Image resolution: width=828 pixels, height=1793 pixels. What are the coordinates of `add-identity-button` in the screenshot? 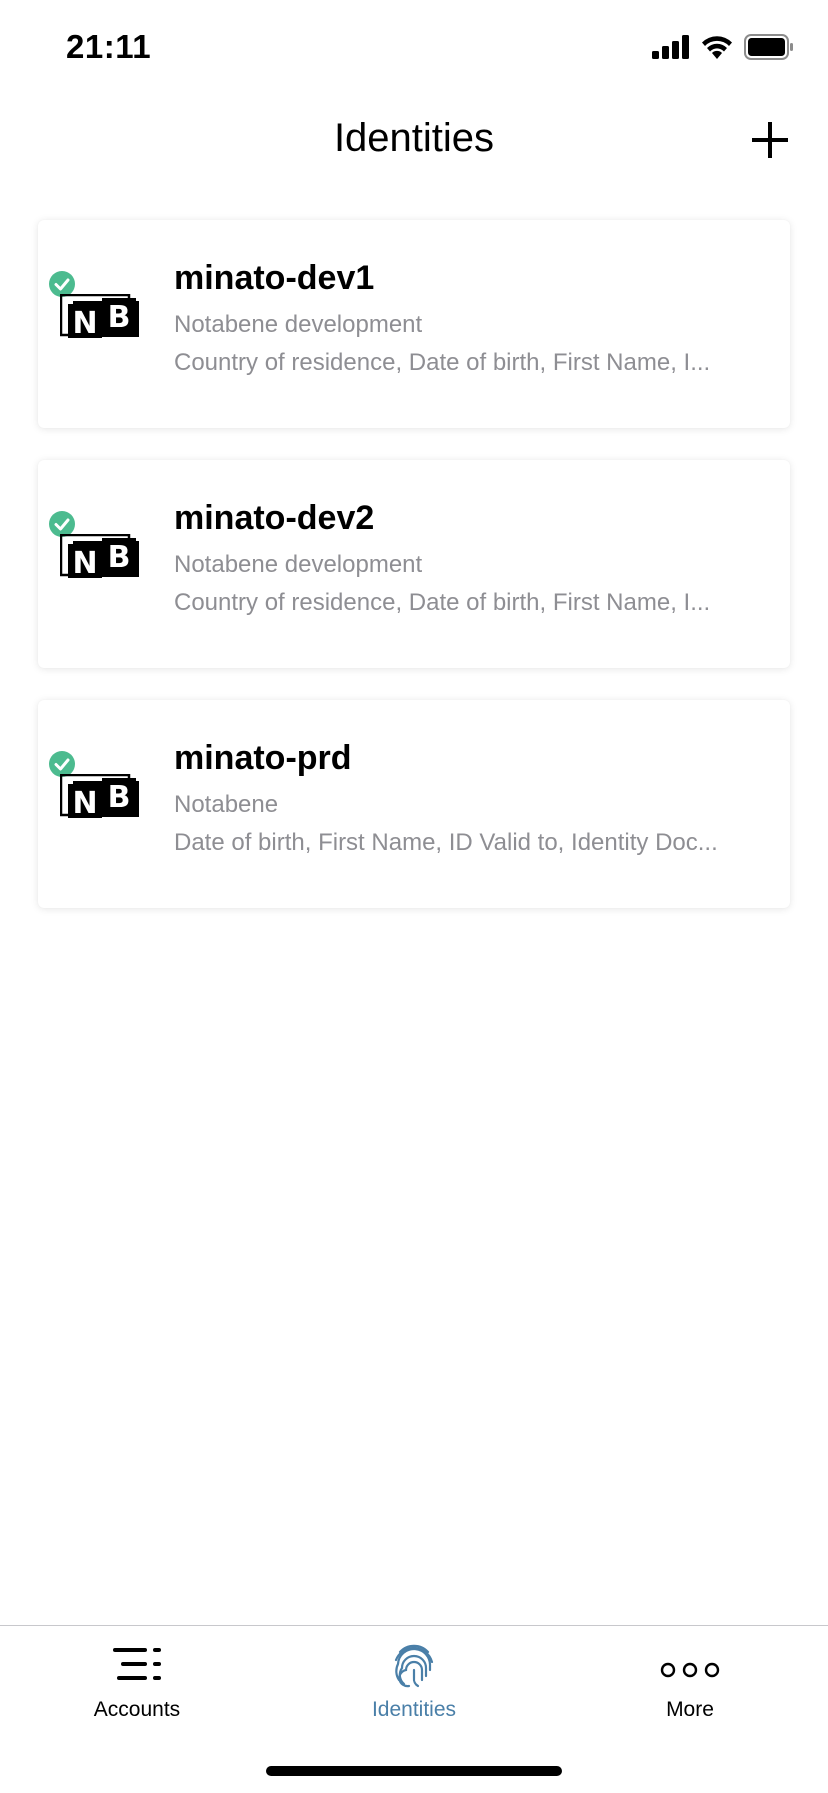 It's located at (770, 140).